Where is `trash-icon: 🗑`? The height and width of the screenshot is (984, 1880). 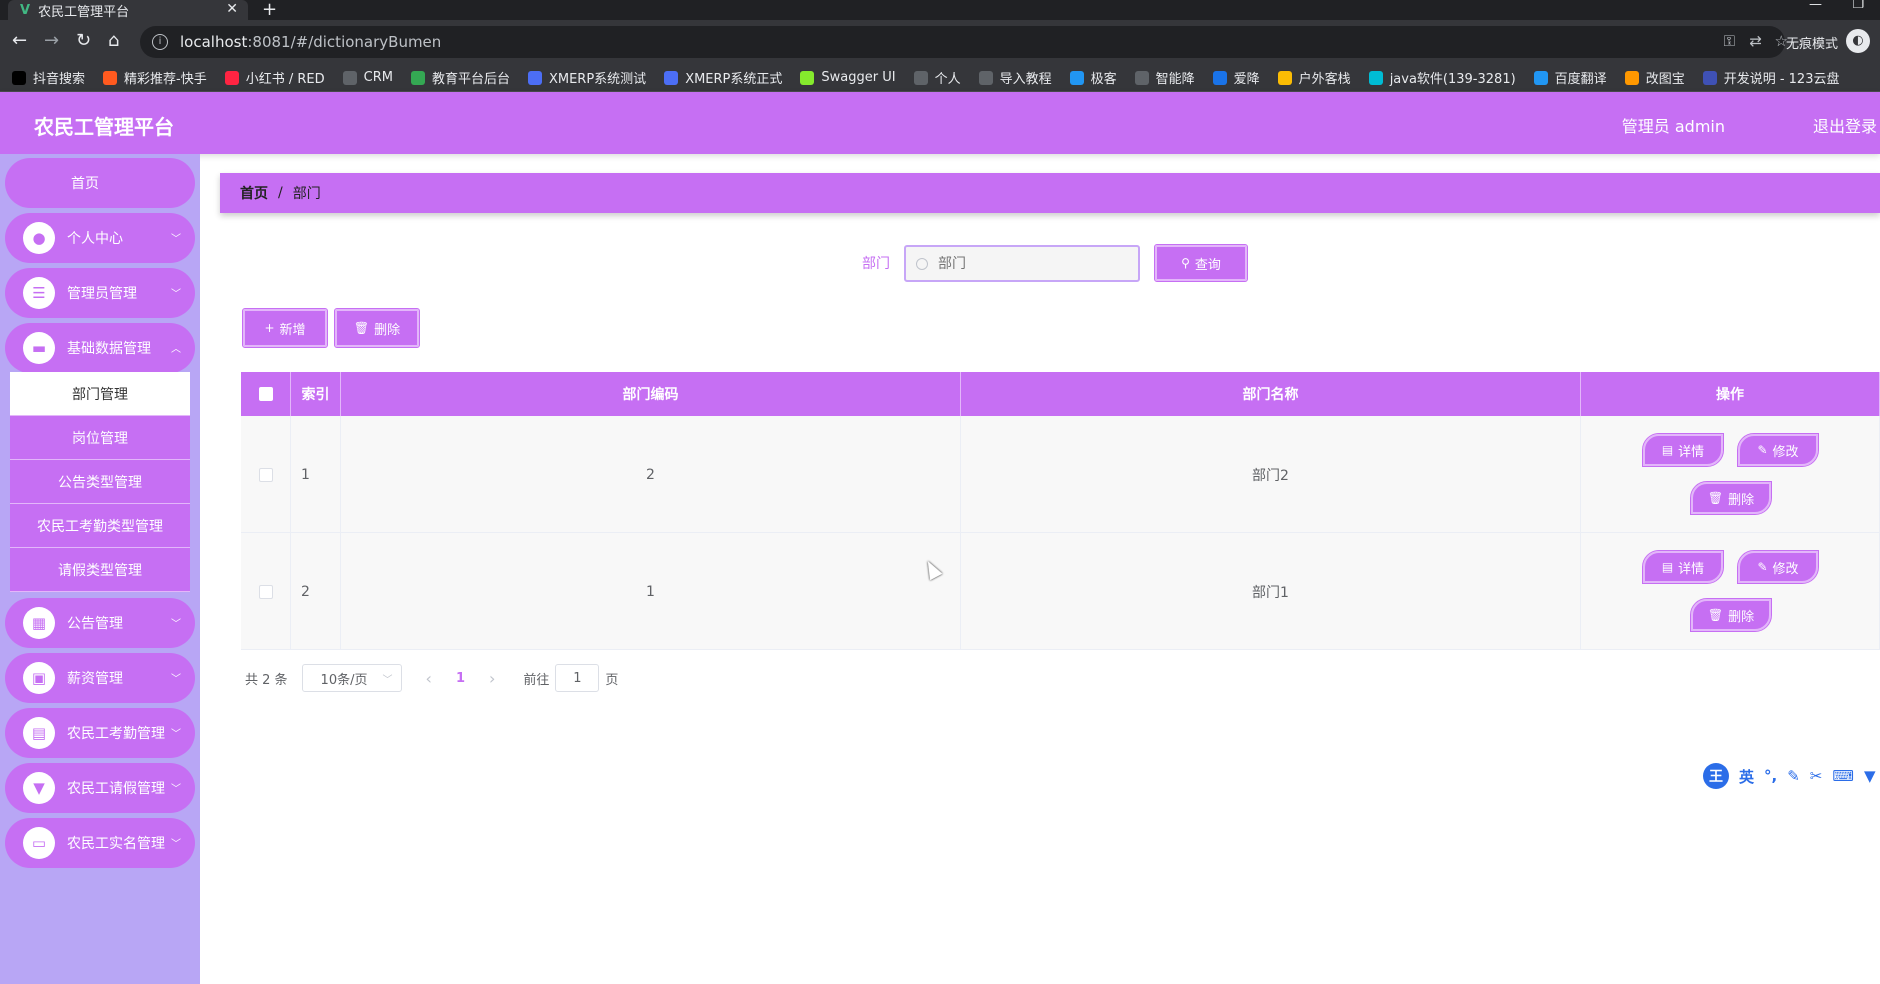 trash-icon: 🗑 is located at coordinates (1715, 615).